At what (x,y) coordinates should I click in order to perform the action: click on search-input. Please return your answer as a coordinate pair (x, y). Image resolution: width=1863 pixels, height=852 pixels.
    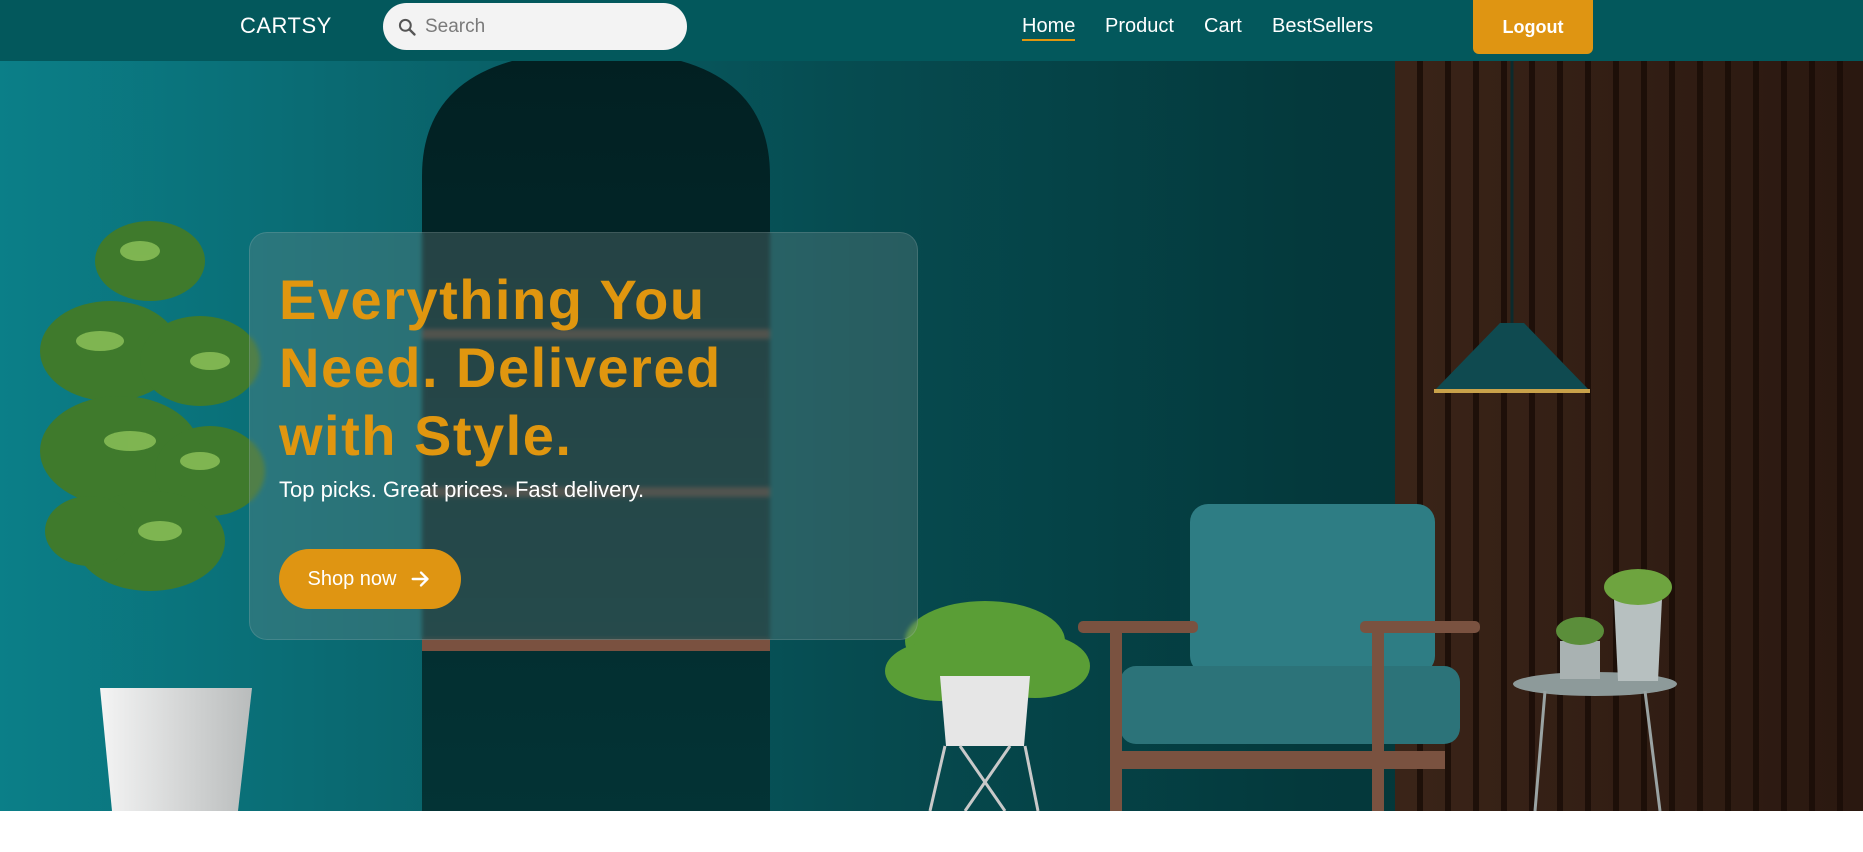
    Looking at the image, I should click on (545, 26).